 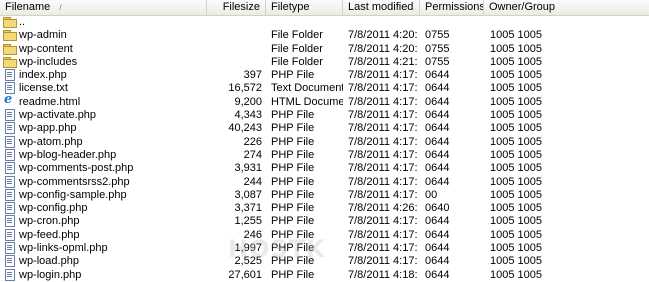 I want to click on file-type-cell-text: HTML Document, so click(x=307, y=101).